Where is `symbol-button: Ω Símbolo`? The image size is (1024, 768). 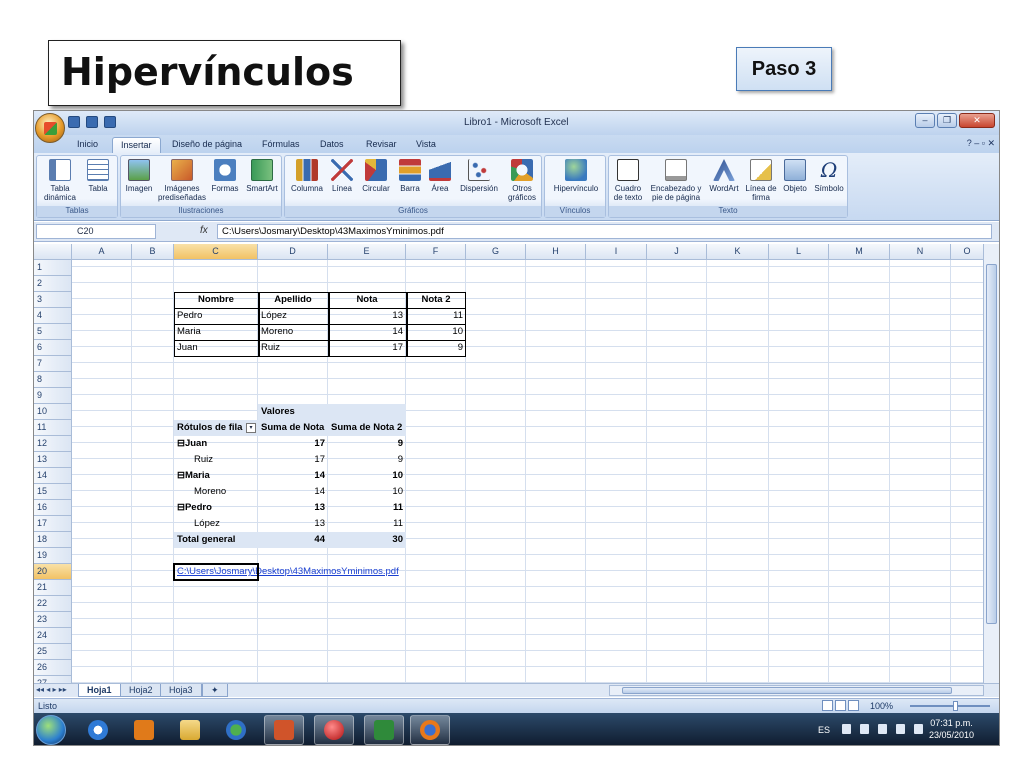 symbol-button: Ω Símbolo is located at coordinates (829, 176).